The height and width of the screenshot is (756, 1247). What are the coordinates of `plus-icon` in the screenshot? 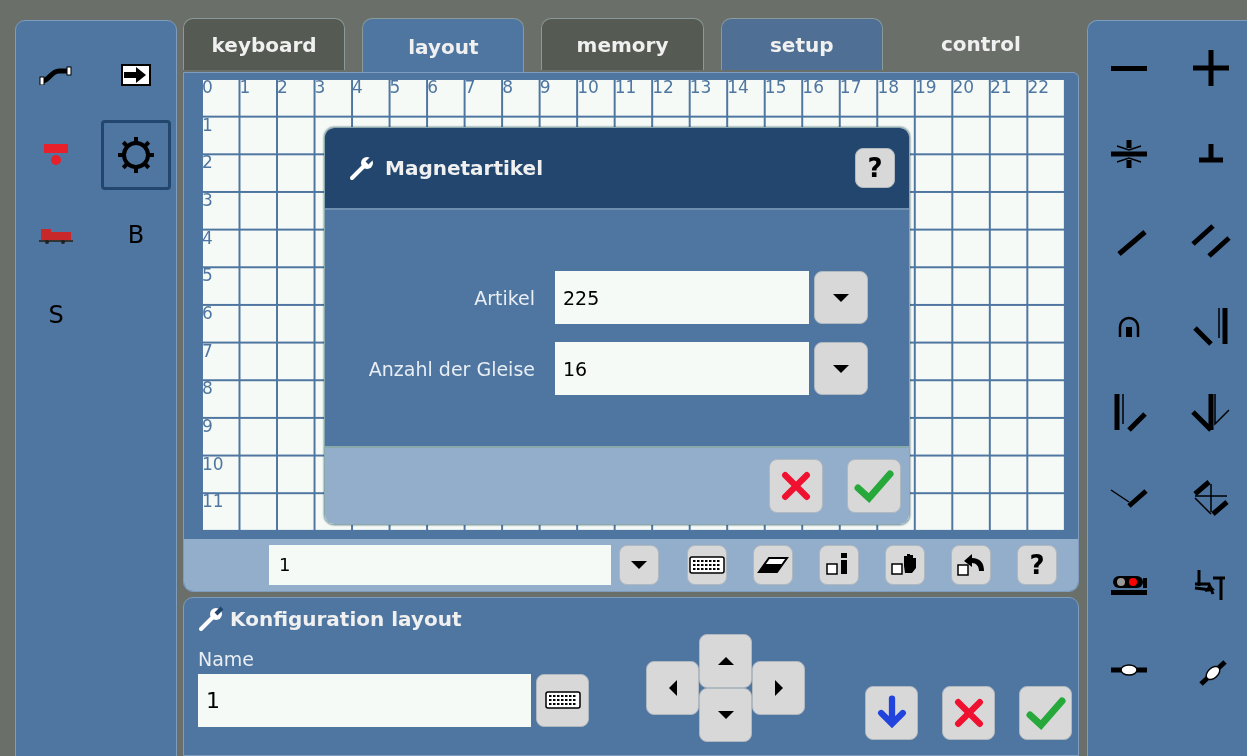 It's located at (1211, 68).